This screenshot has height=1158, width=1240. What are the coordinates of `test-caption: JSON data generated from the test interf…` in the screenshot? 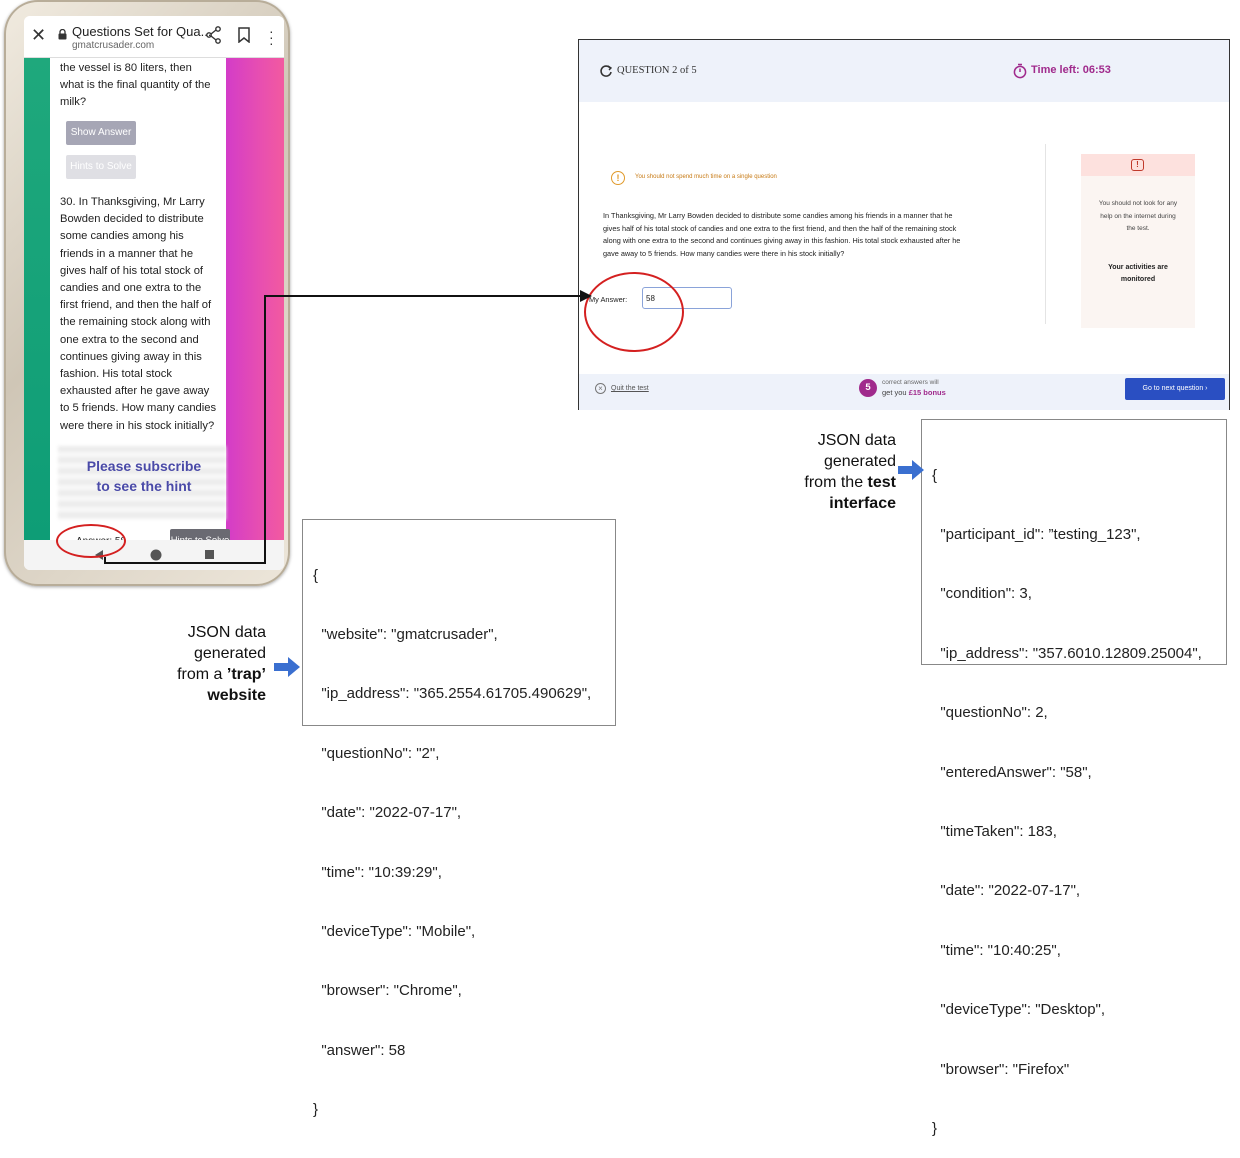 It's located at (826, 472).